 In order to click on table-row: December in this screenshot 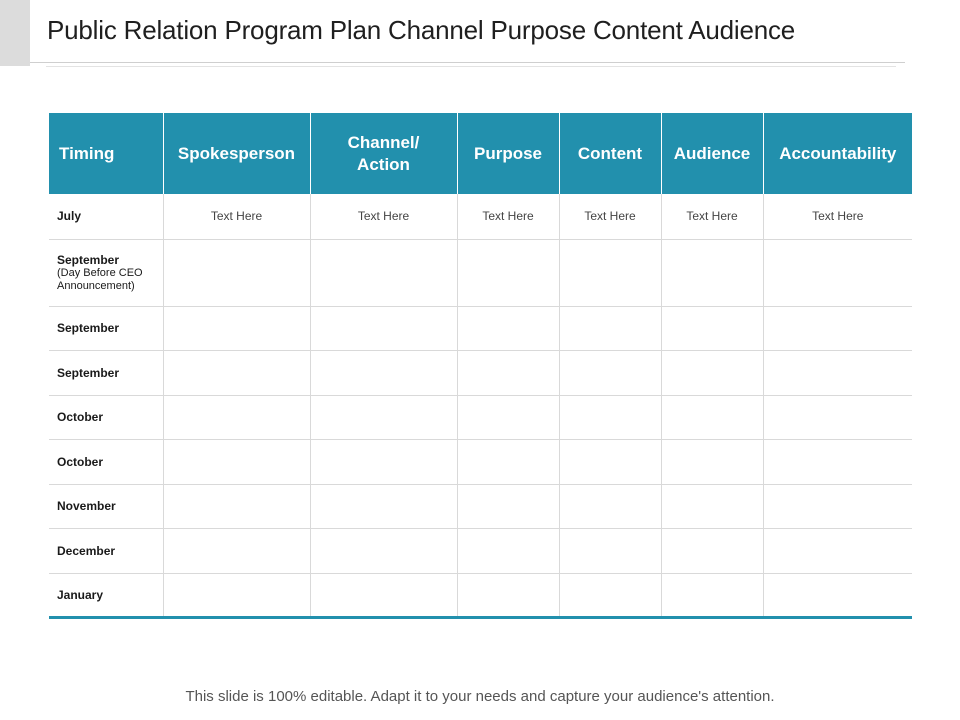, I will do `click(480, 551)`.